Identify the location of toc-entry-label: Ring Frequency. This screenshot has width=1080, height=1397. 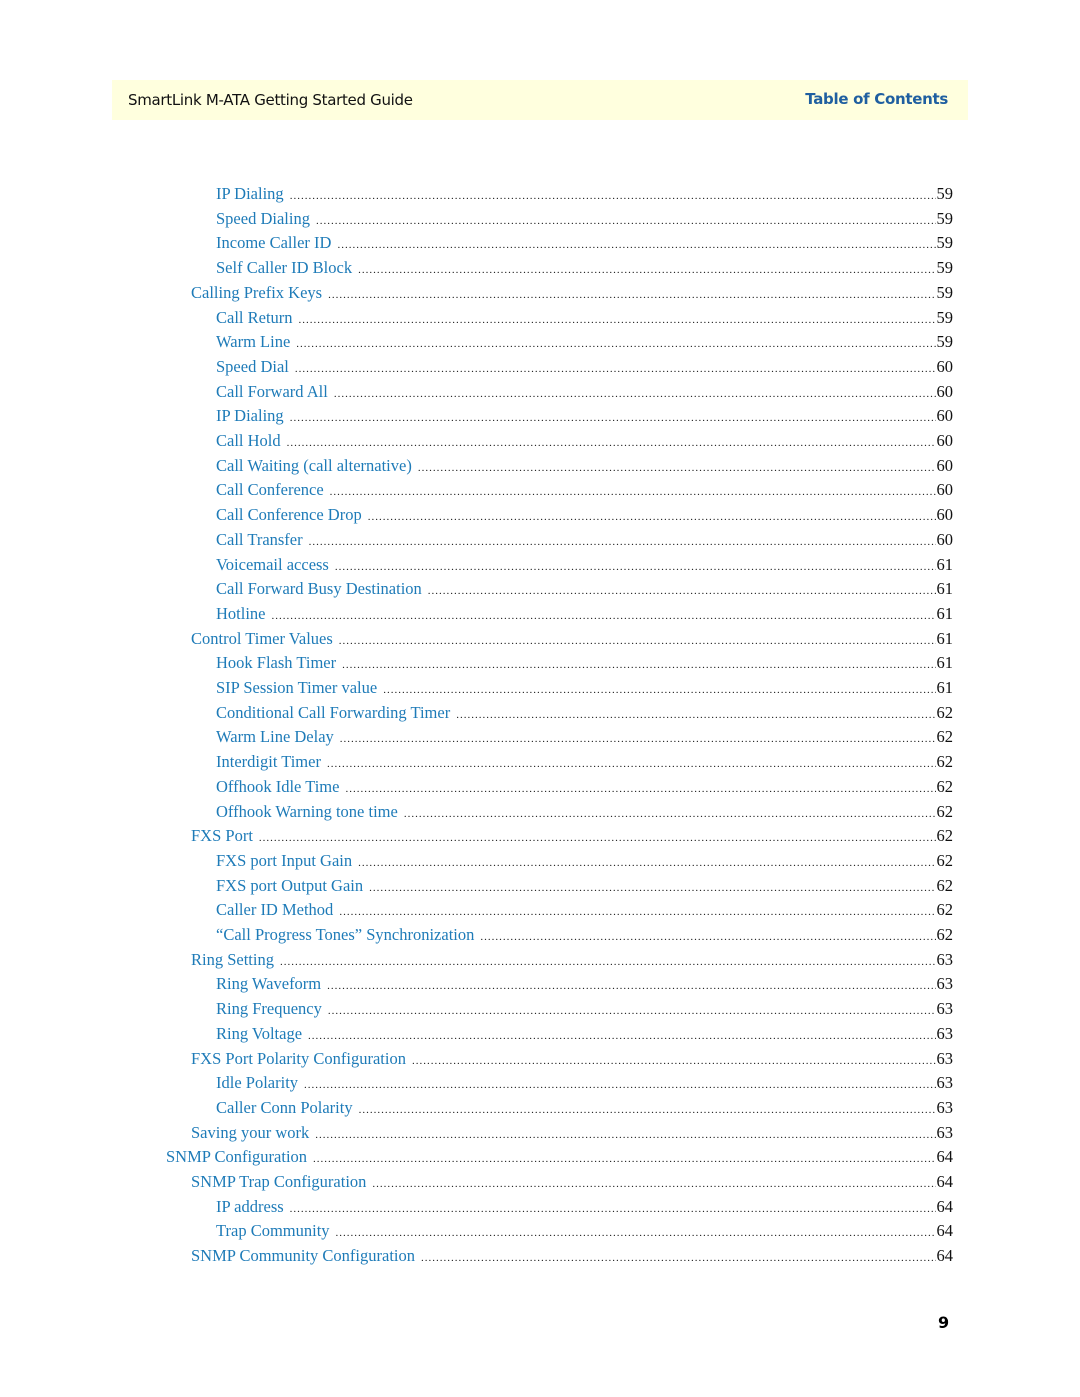
(272, 1009).